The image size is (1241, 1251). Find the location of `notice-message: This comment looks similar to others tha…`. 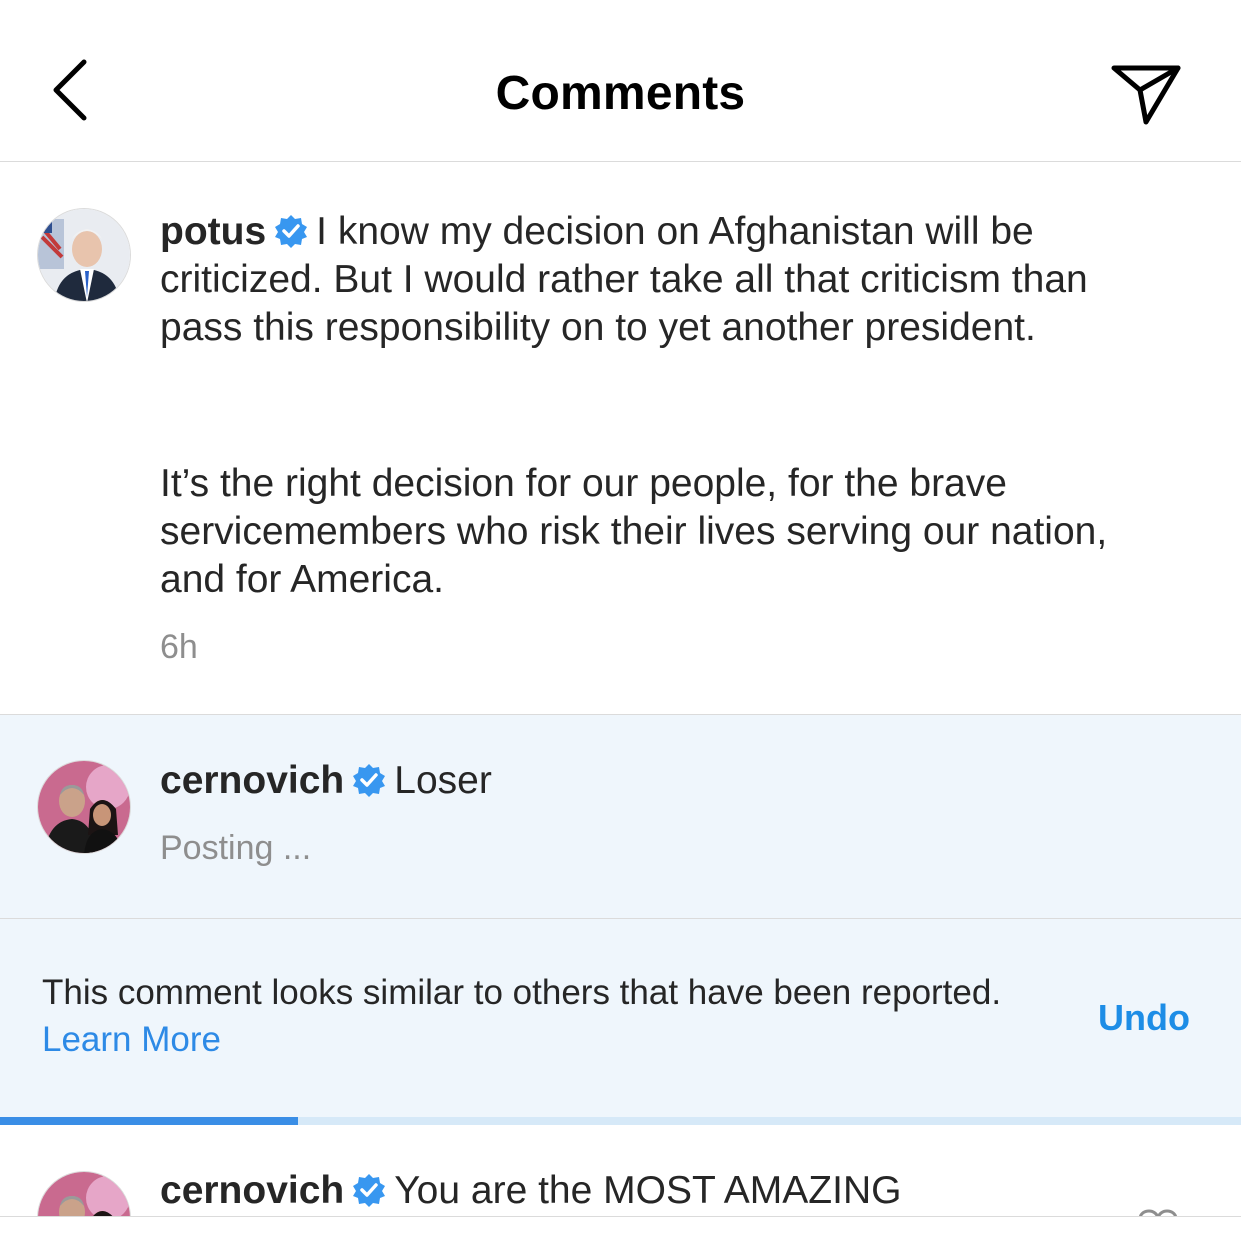

notice-message: This comment looks similar to others tha… is located at coordinates (522, 992).